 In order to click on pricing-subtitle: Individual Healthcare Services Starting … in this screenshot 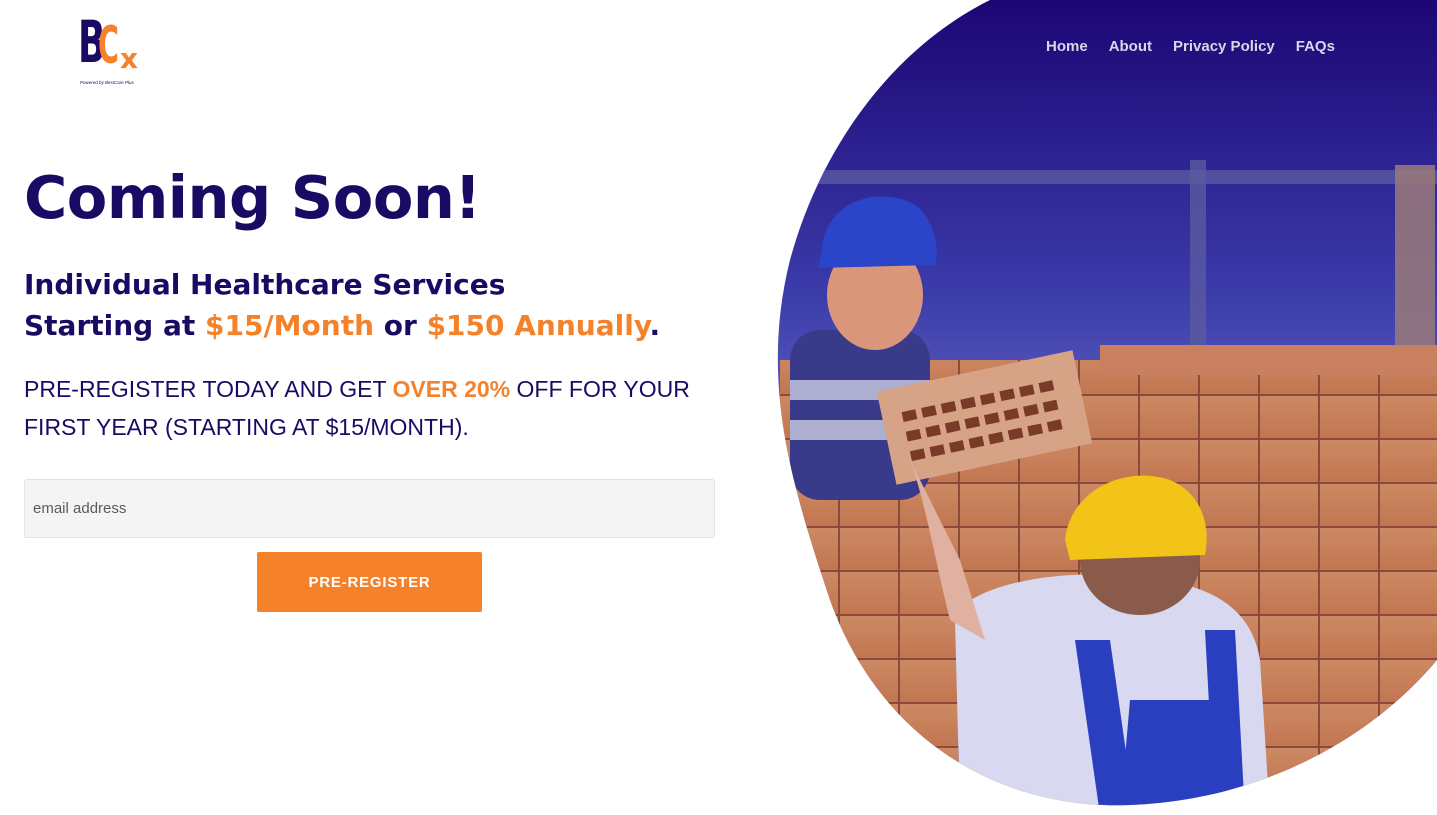, I will do `click(342, 305)`.